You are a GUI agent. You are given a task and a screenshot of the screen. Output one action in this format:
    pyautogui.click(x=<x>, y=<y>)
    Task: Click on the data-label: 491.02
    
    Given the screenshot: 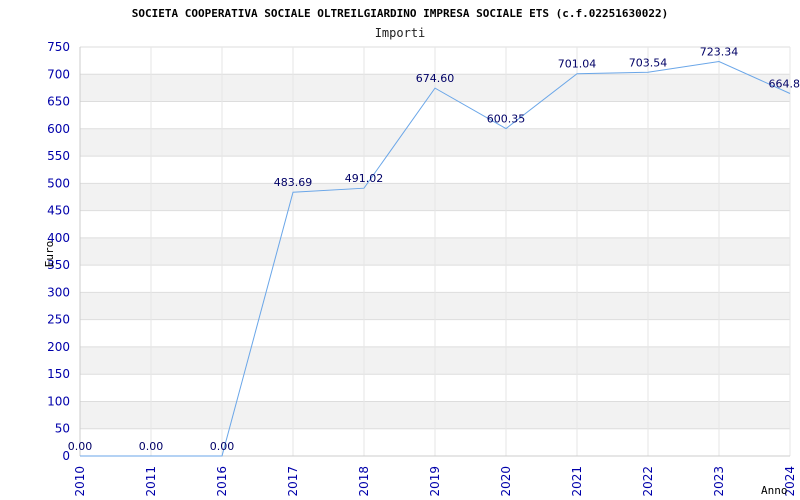 What is the action you would take?
    pyautogui.click(x=364, y=178)
    